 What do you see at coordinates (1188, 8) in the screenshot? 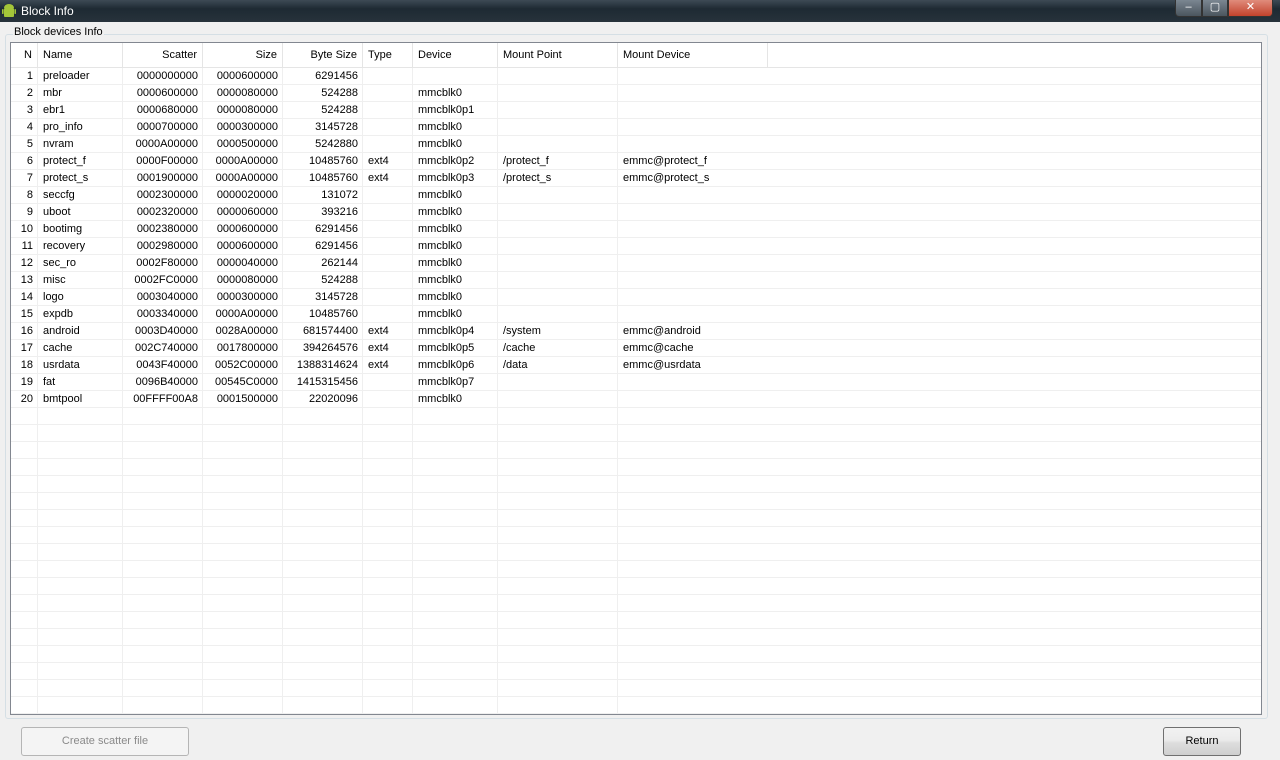
I see `minimize-button: –` at bounding box center [1188, 8].